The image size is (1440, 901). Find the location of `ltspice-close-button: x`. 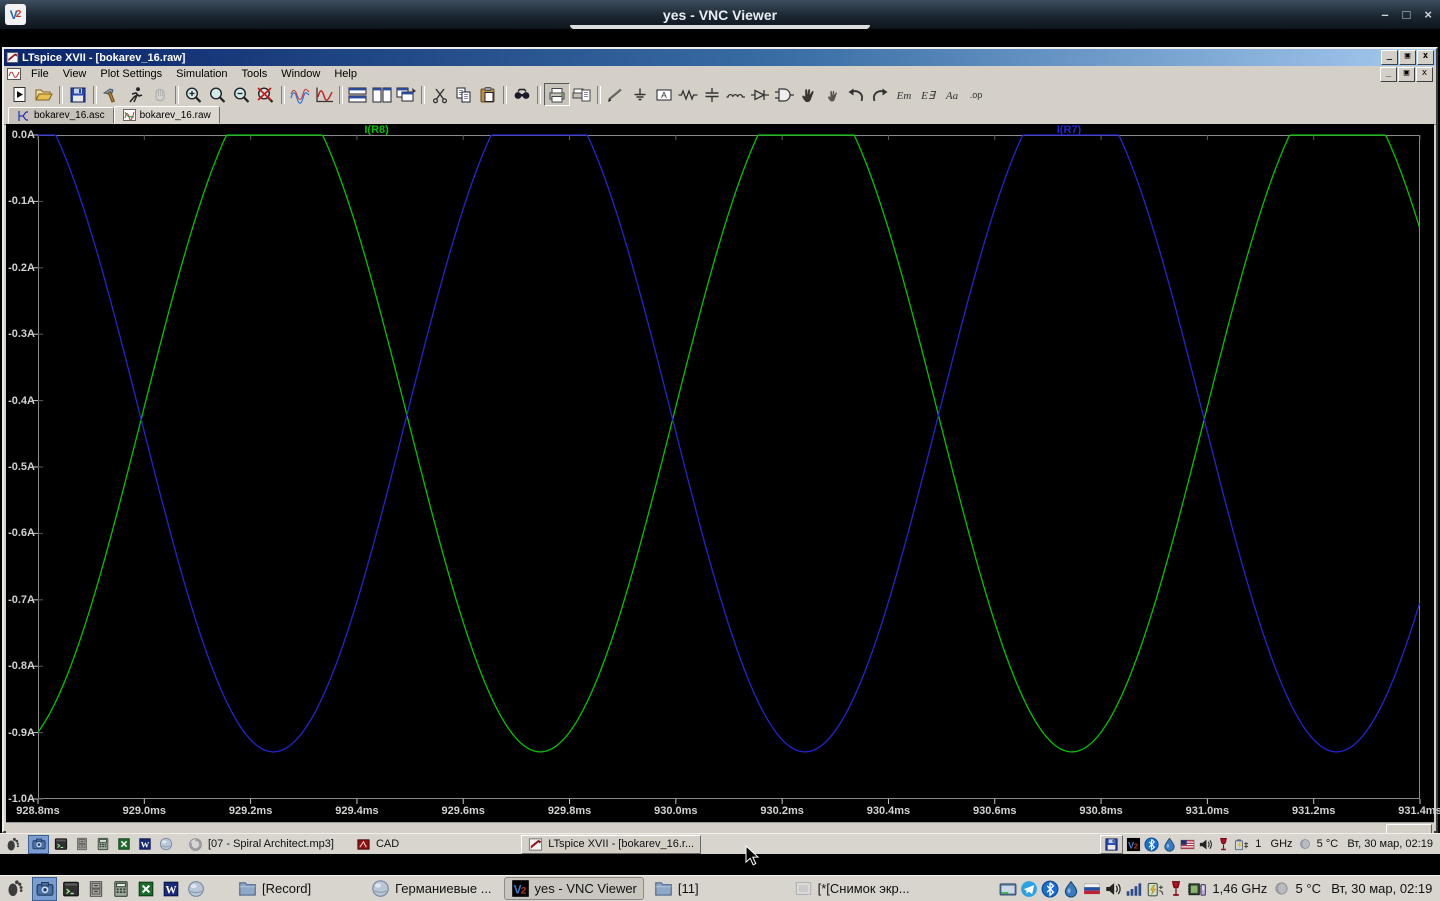

ltspice-close-button: x is located at coordinates (1425, 57).